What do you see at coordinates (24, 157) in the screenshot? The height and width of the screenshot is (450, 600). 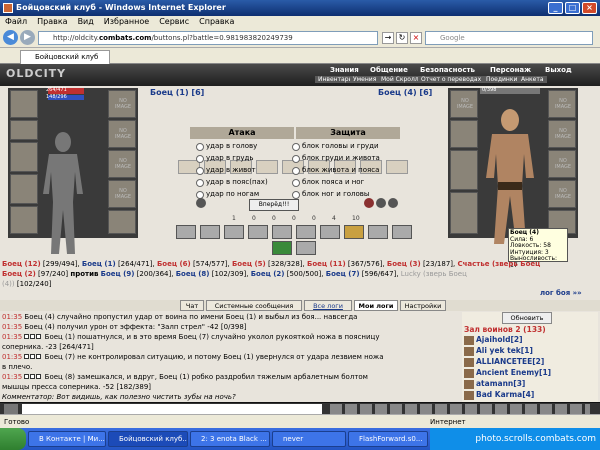 I see `slot-weapon` at bounding box center [24, 157].